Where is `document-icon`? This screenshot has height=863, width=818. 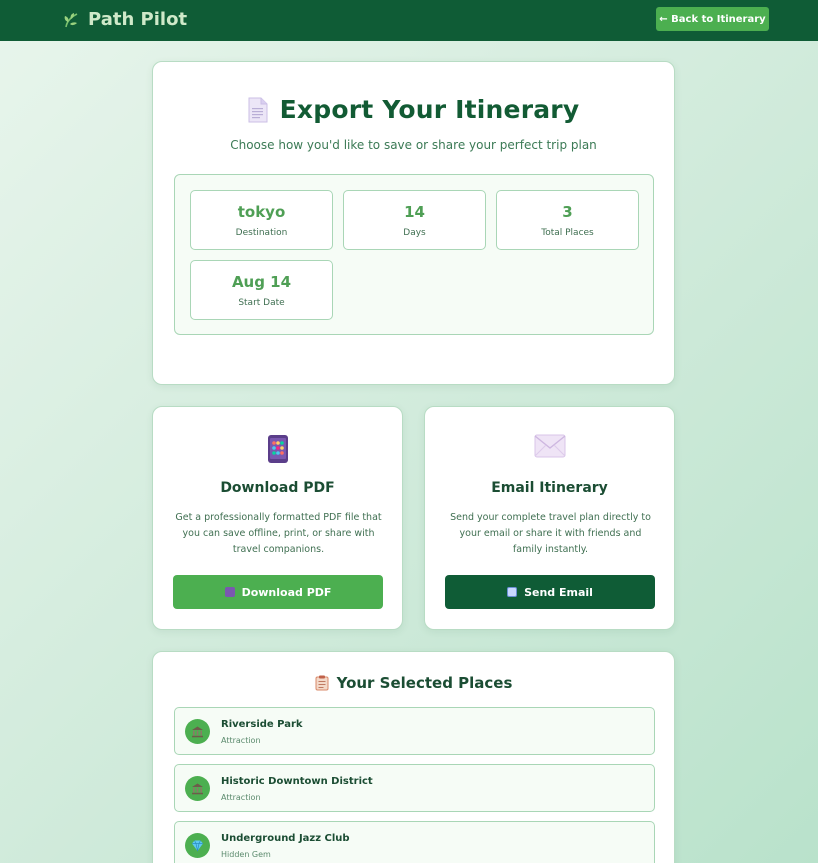 document-icon is located at coordinates (258, 109).